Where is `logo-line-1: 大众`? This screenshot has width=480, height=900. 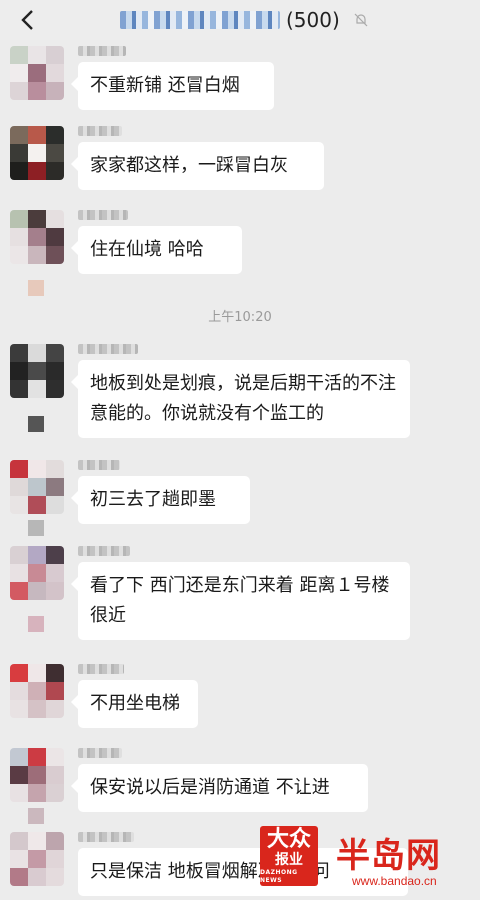 logo-line-1: 大众 is located at coordinates (288, 839).